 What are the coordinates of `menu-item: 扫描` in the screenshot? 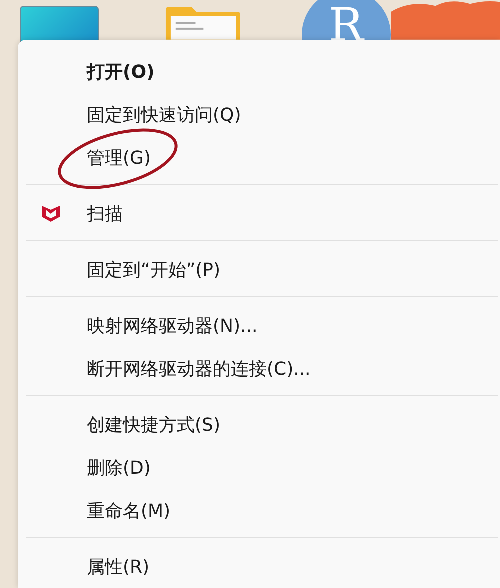 It's located at (105, 214).